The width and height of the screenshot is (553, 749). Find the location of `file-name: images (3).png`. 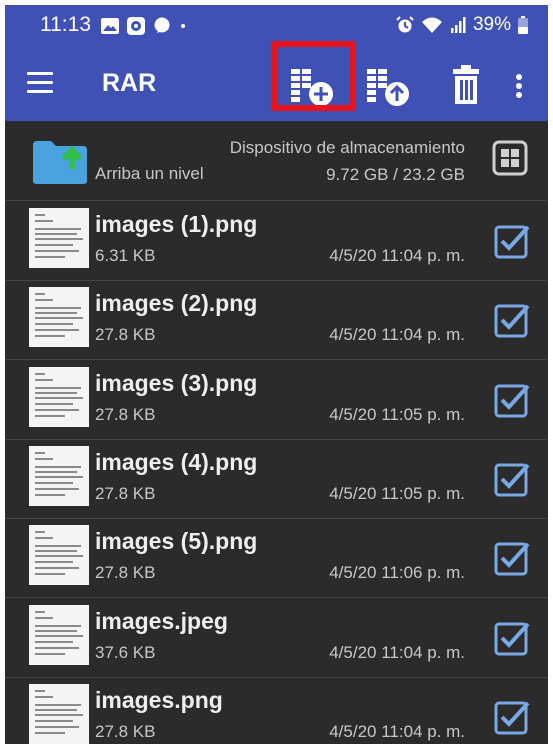

file-name: images (3).png is located at coordinates (176, 382).